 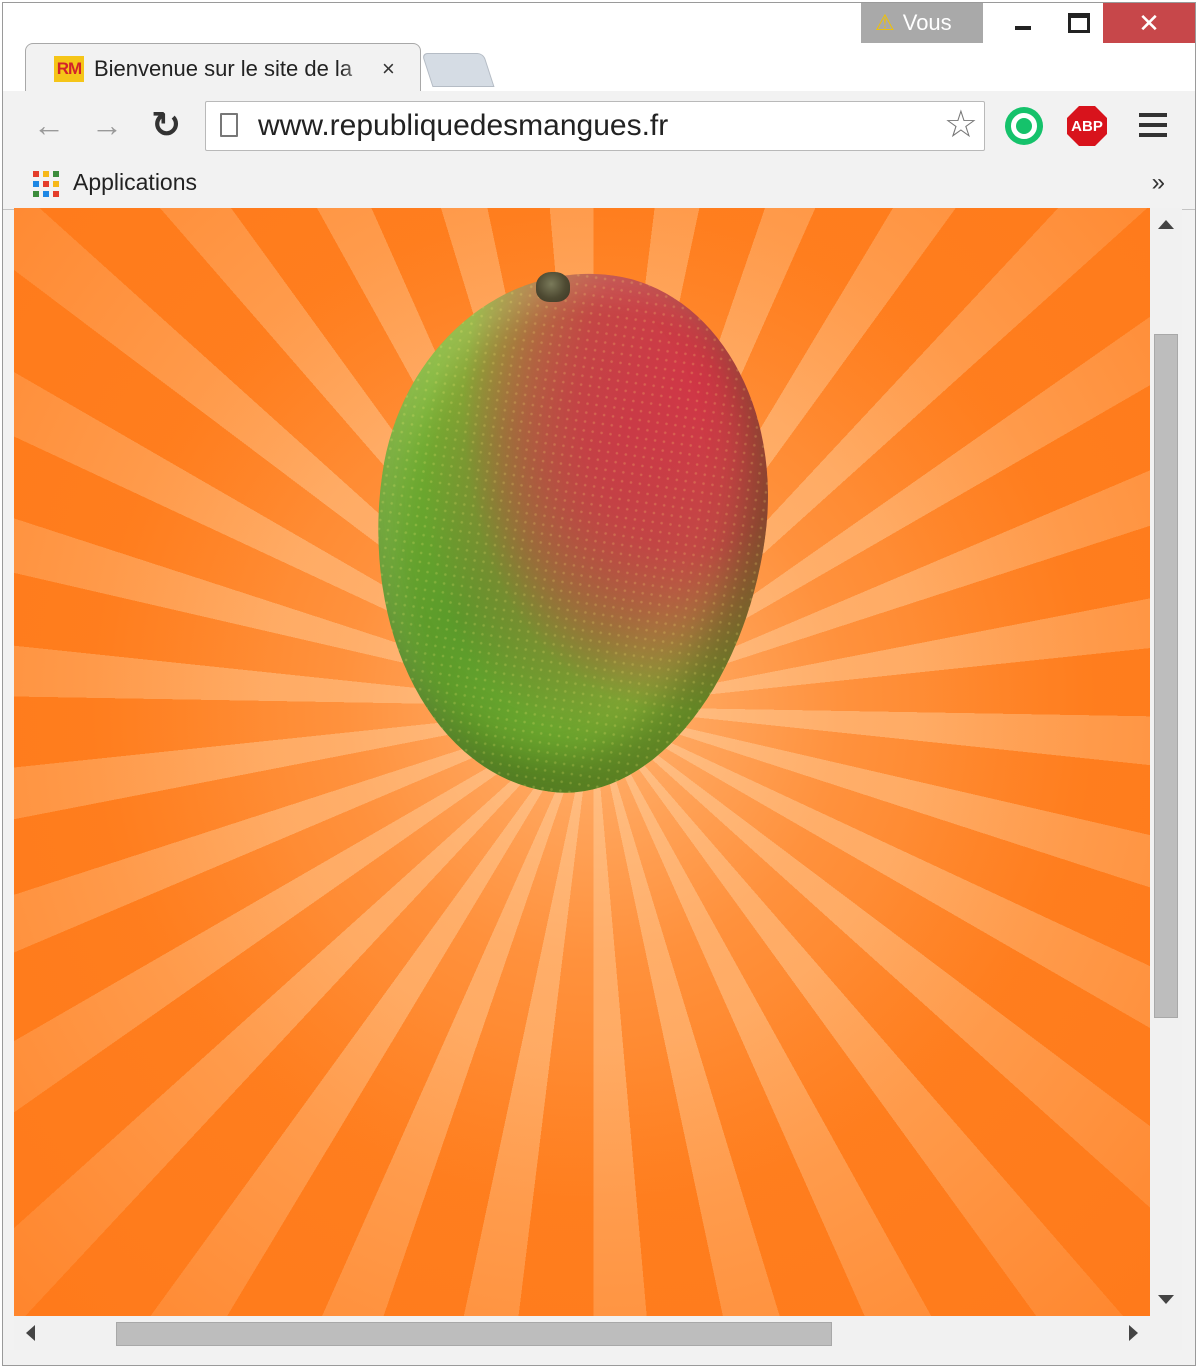 I want to click on minimize-icon, so click(x=1023, y=28).